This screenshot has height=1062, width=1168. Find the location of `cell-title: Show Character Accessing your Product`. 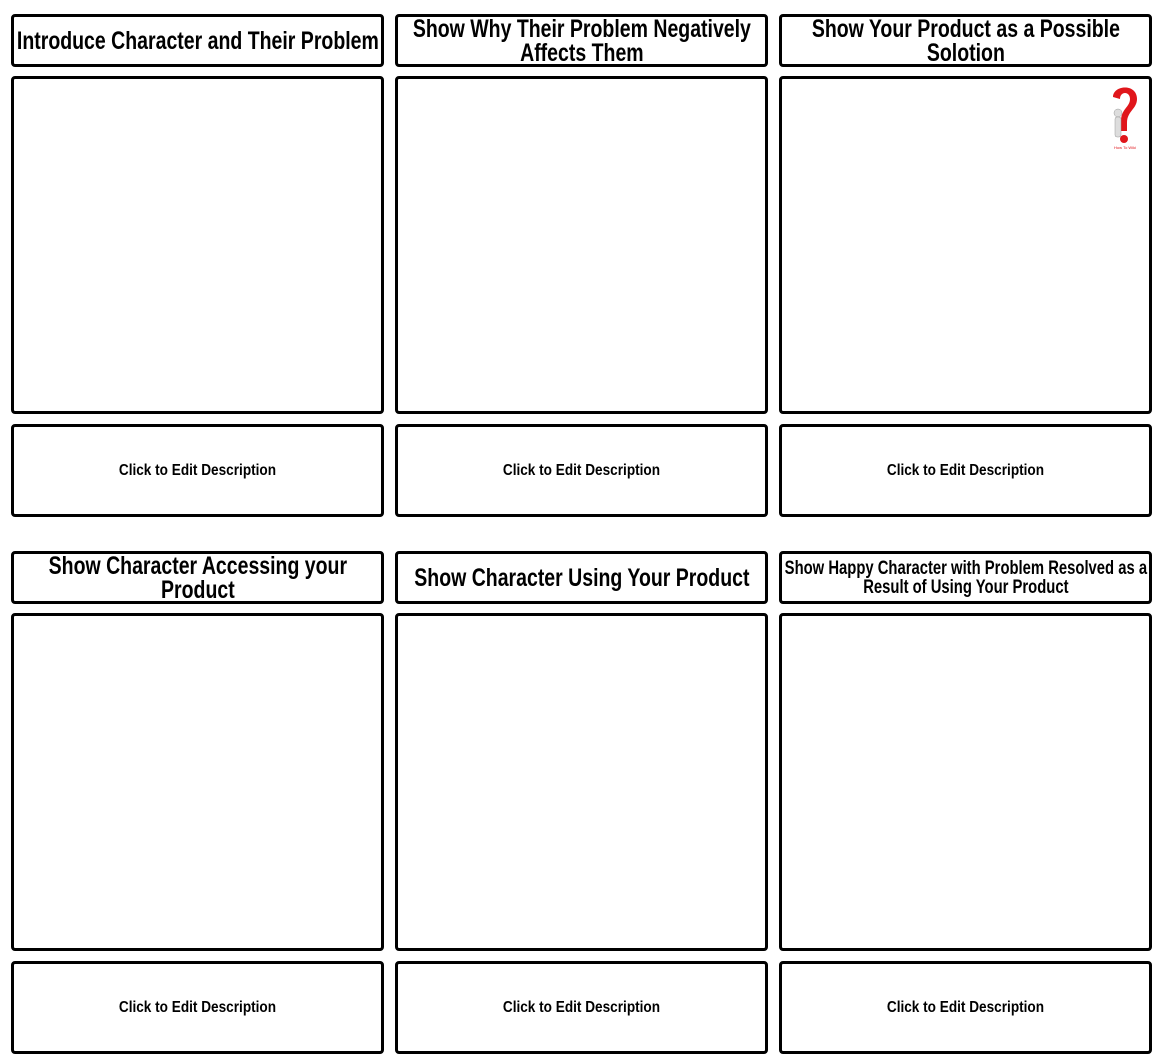

cell-title: Show Character Accessing your Product is located at coordinates (197, 577).